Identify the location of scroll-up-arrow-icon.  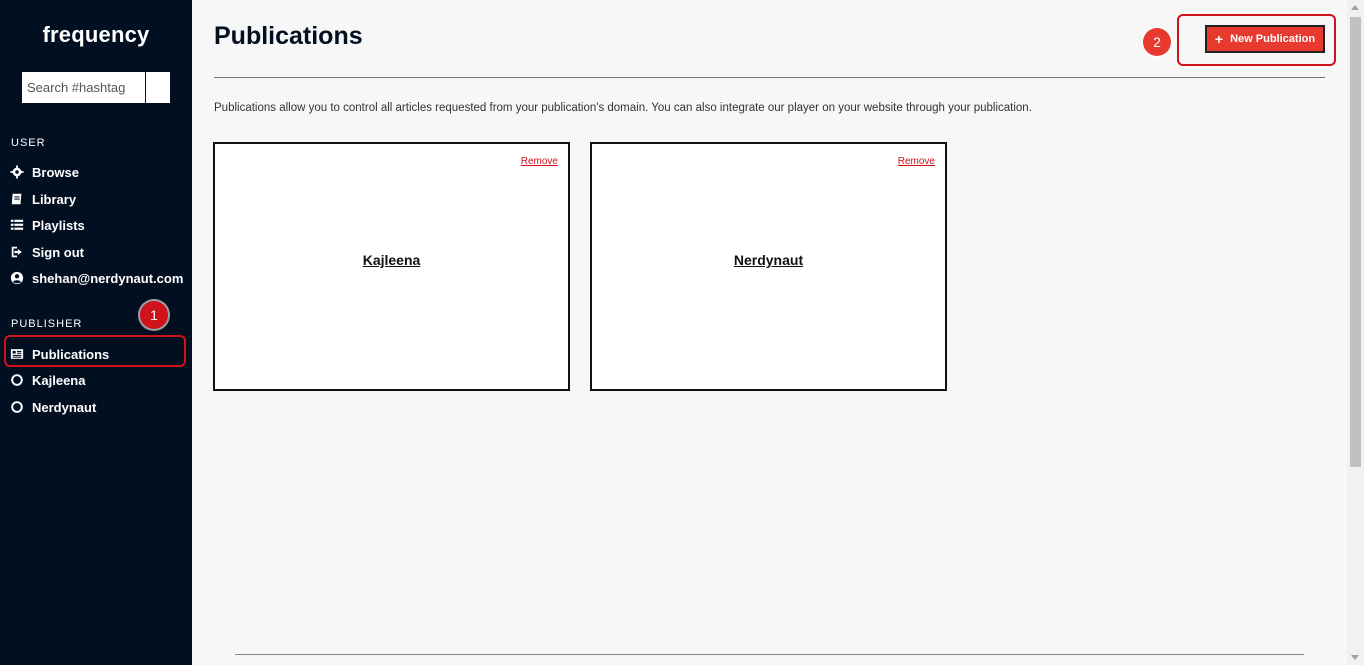
(1355, 7).